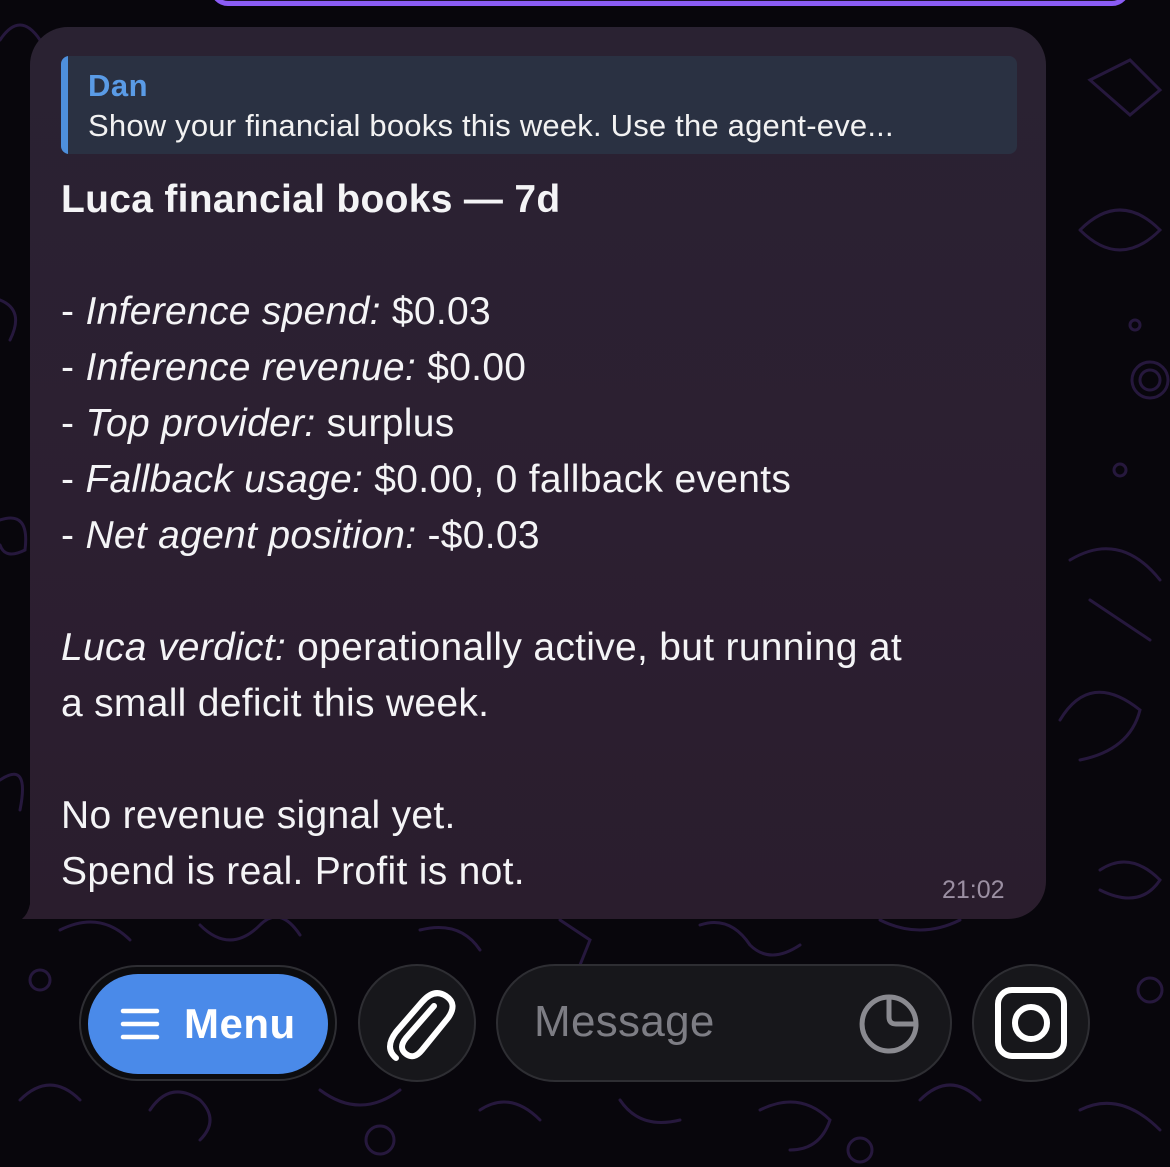 The height and width of the screenshot is (1167, 1170). What do you see at coordinates (724, 1023) in the screenshot?
I see `message-input: Message` at bounding box center [724, 1023].